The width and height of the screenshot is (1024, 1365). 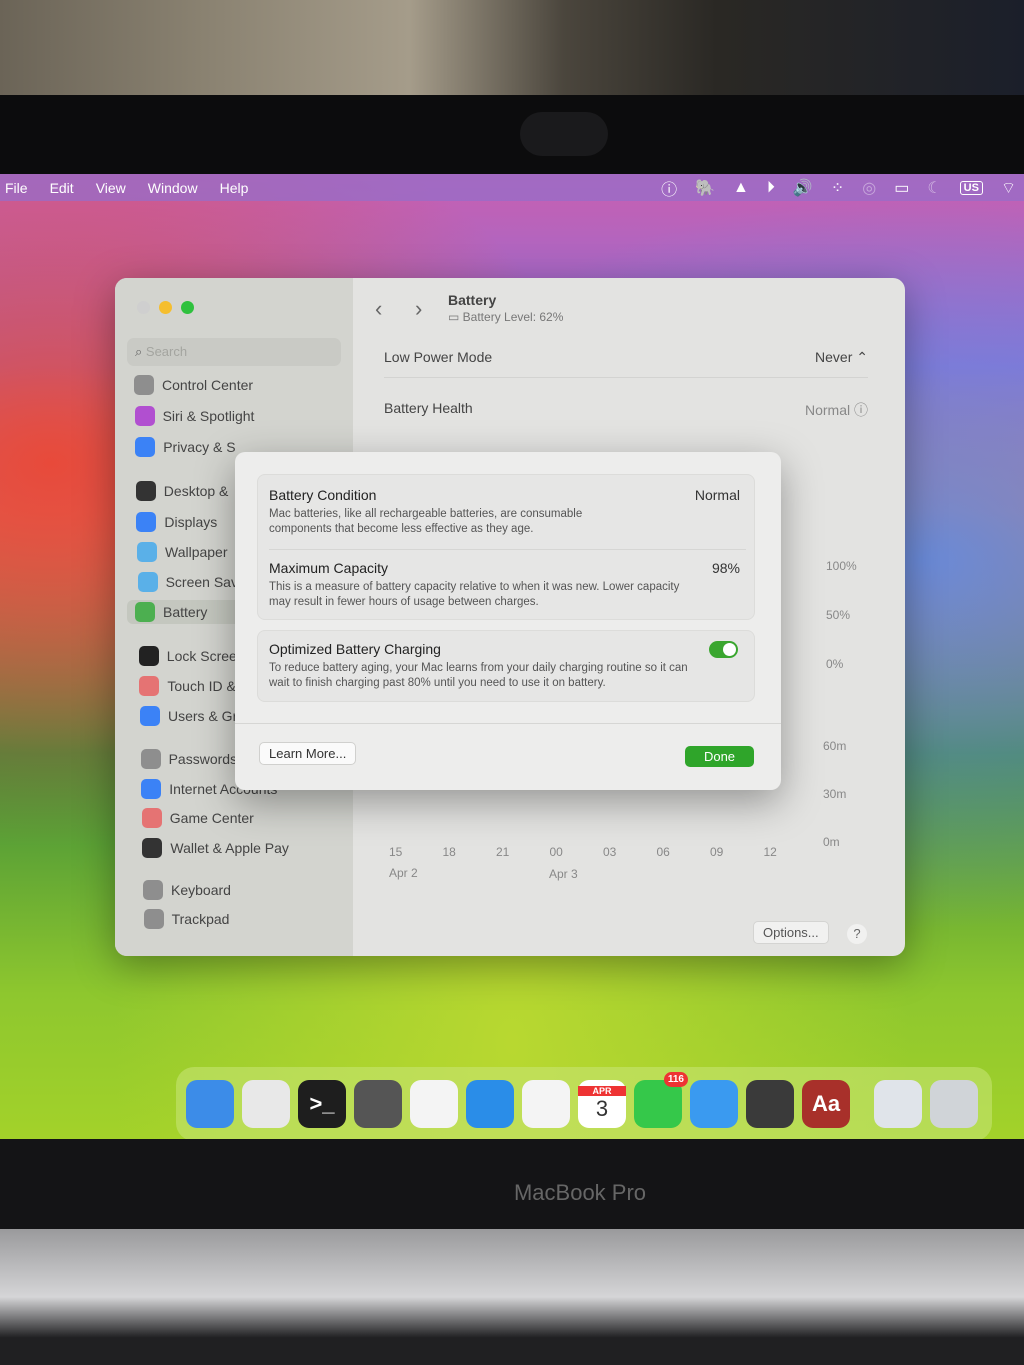 What do you see at coordinates (215, 848) in the screenshot?
I see `sidebar-item-wallet-apple-pay: Wallet & Apple Pay` at bounding box center [215, 848].